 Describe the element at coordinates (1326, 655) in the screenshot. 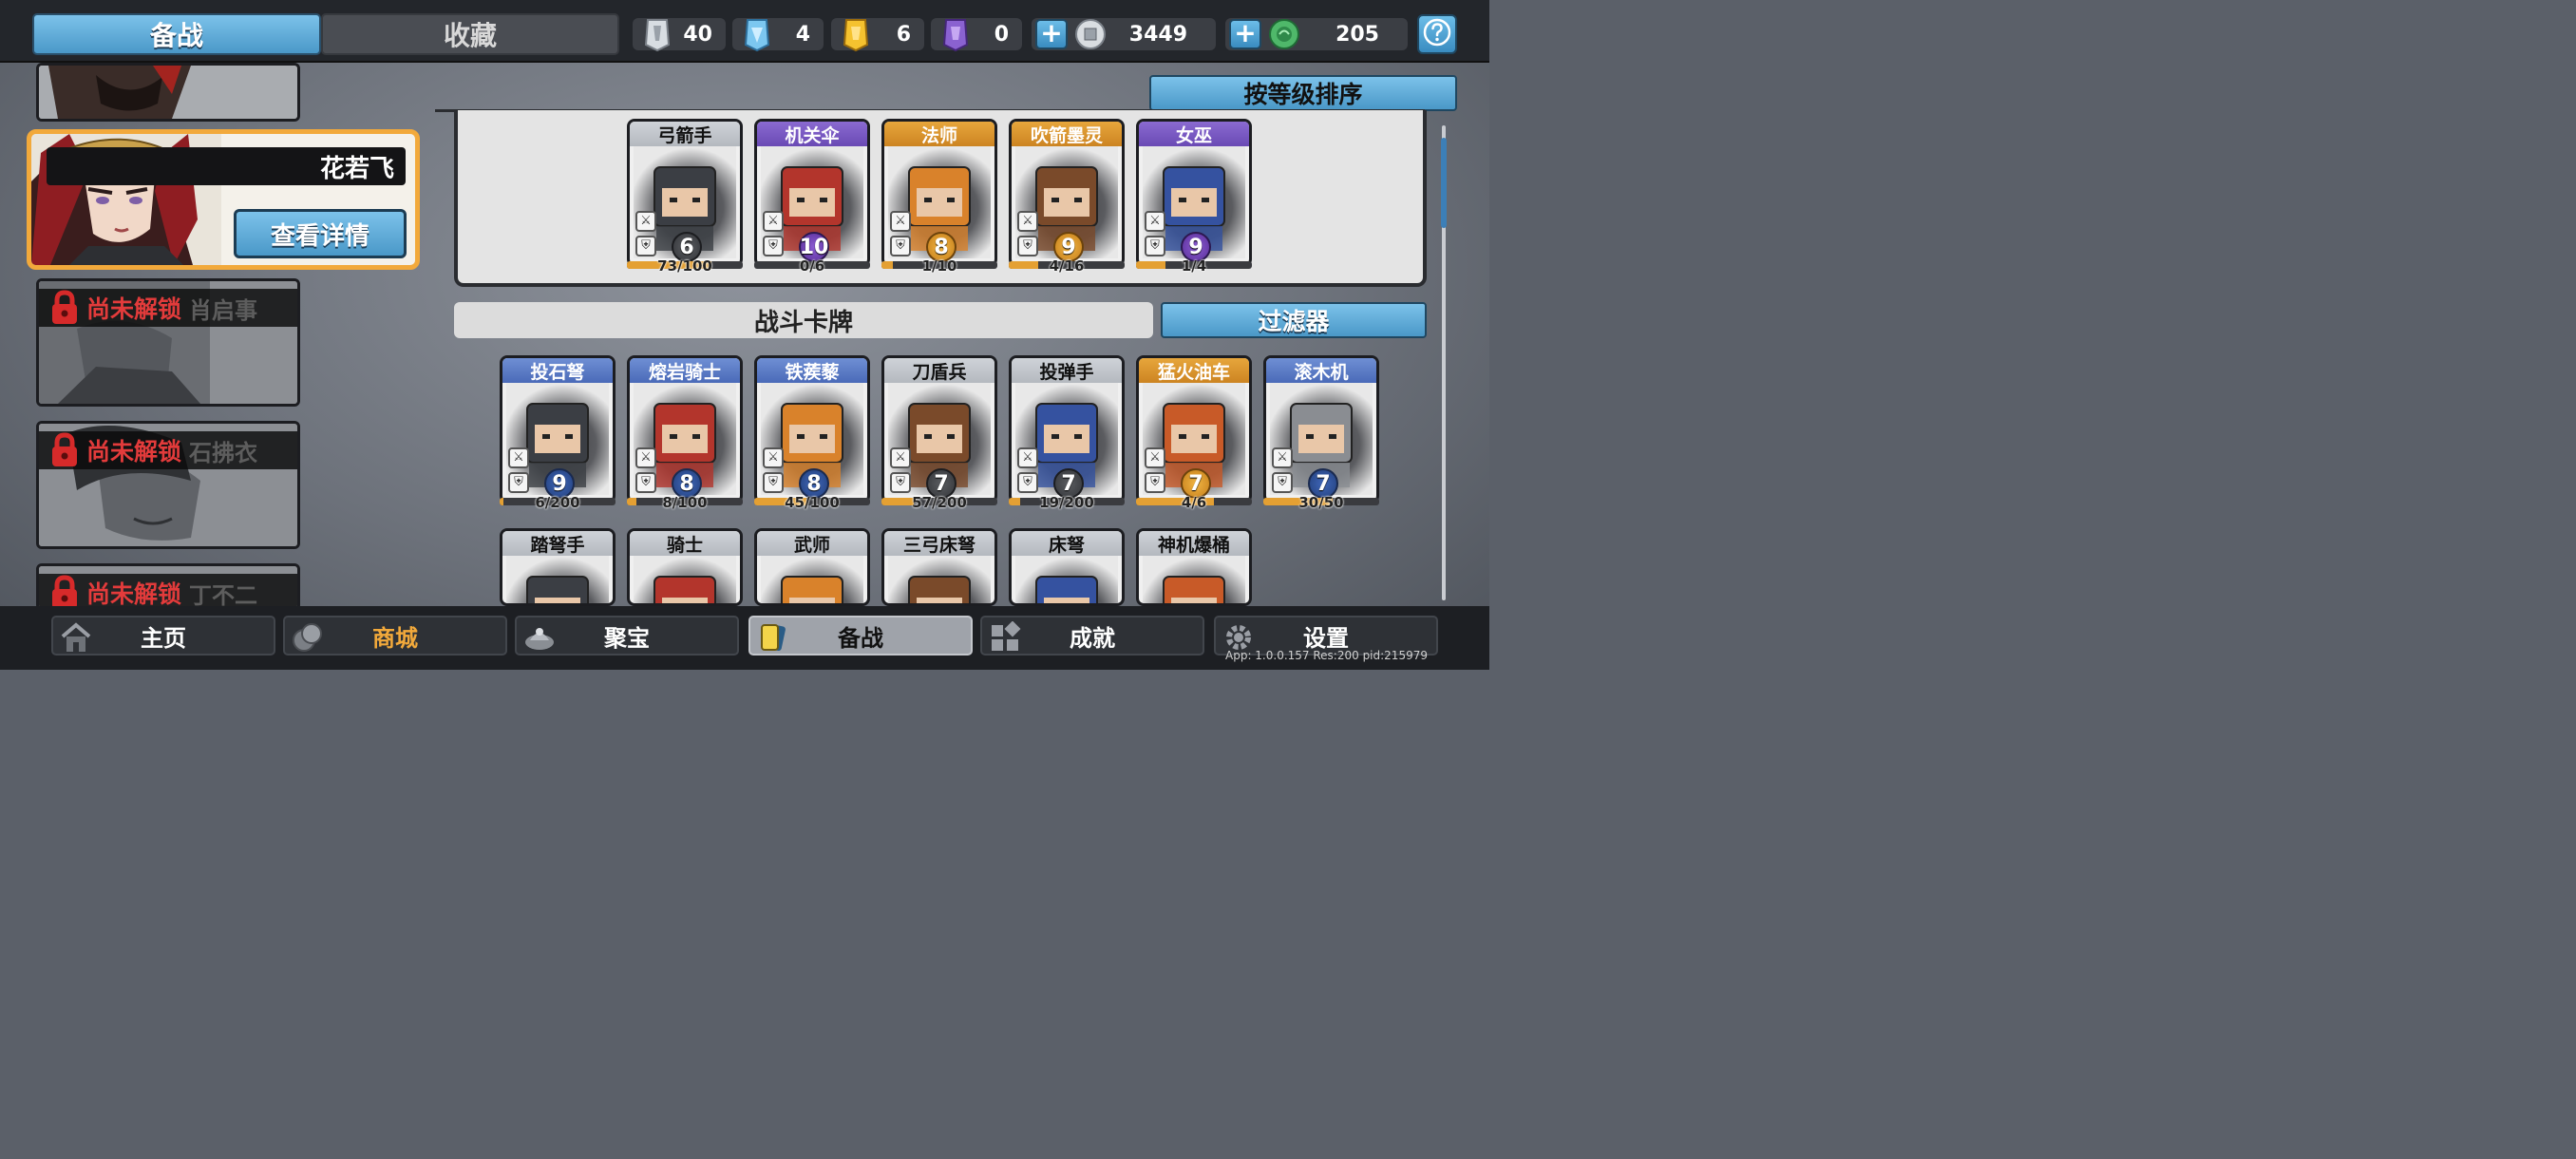

I see `app-version-info: App: 1.0.0.157 Res:200 pid:215979` at that location.